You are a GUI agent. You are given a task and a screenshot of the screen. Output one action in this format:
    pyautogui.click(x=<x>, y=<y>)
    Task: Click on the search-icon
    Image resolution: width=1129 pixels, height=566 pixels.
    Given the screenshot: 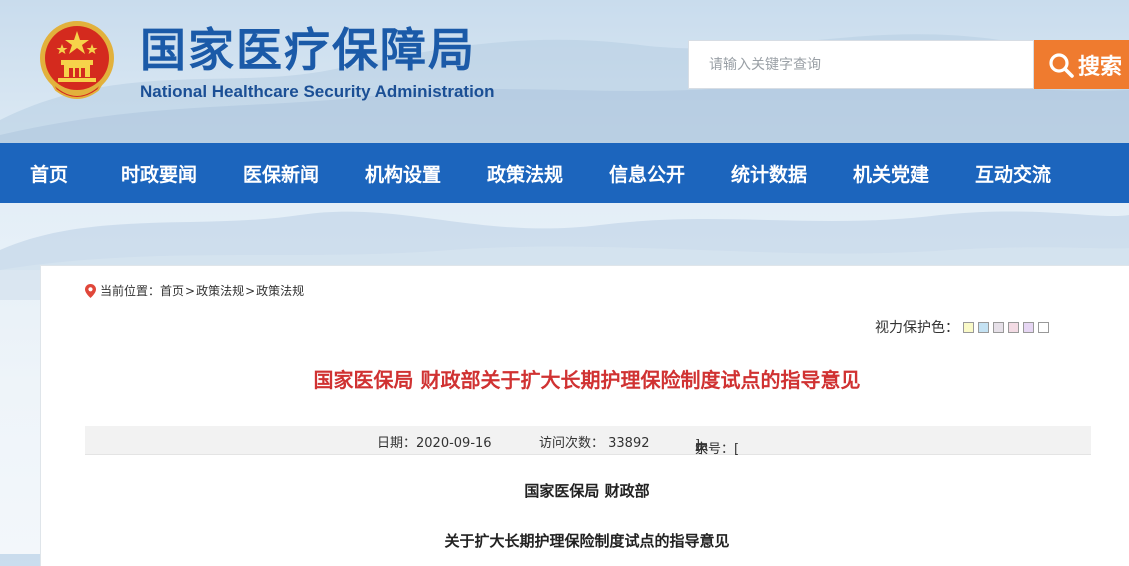 What is the action you would take?
    pyautogui.click(x=1061, y=65)
    